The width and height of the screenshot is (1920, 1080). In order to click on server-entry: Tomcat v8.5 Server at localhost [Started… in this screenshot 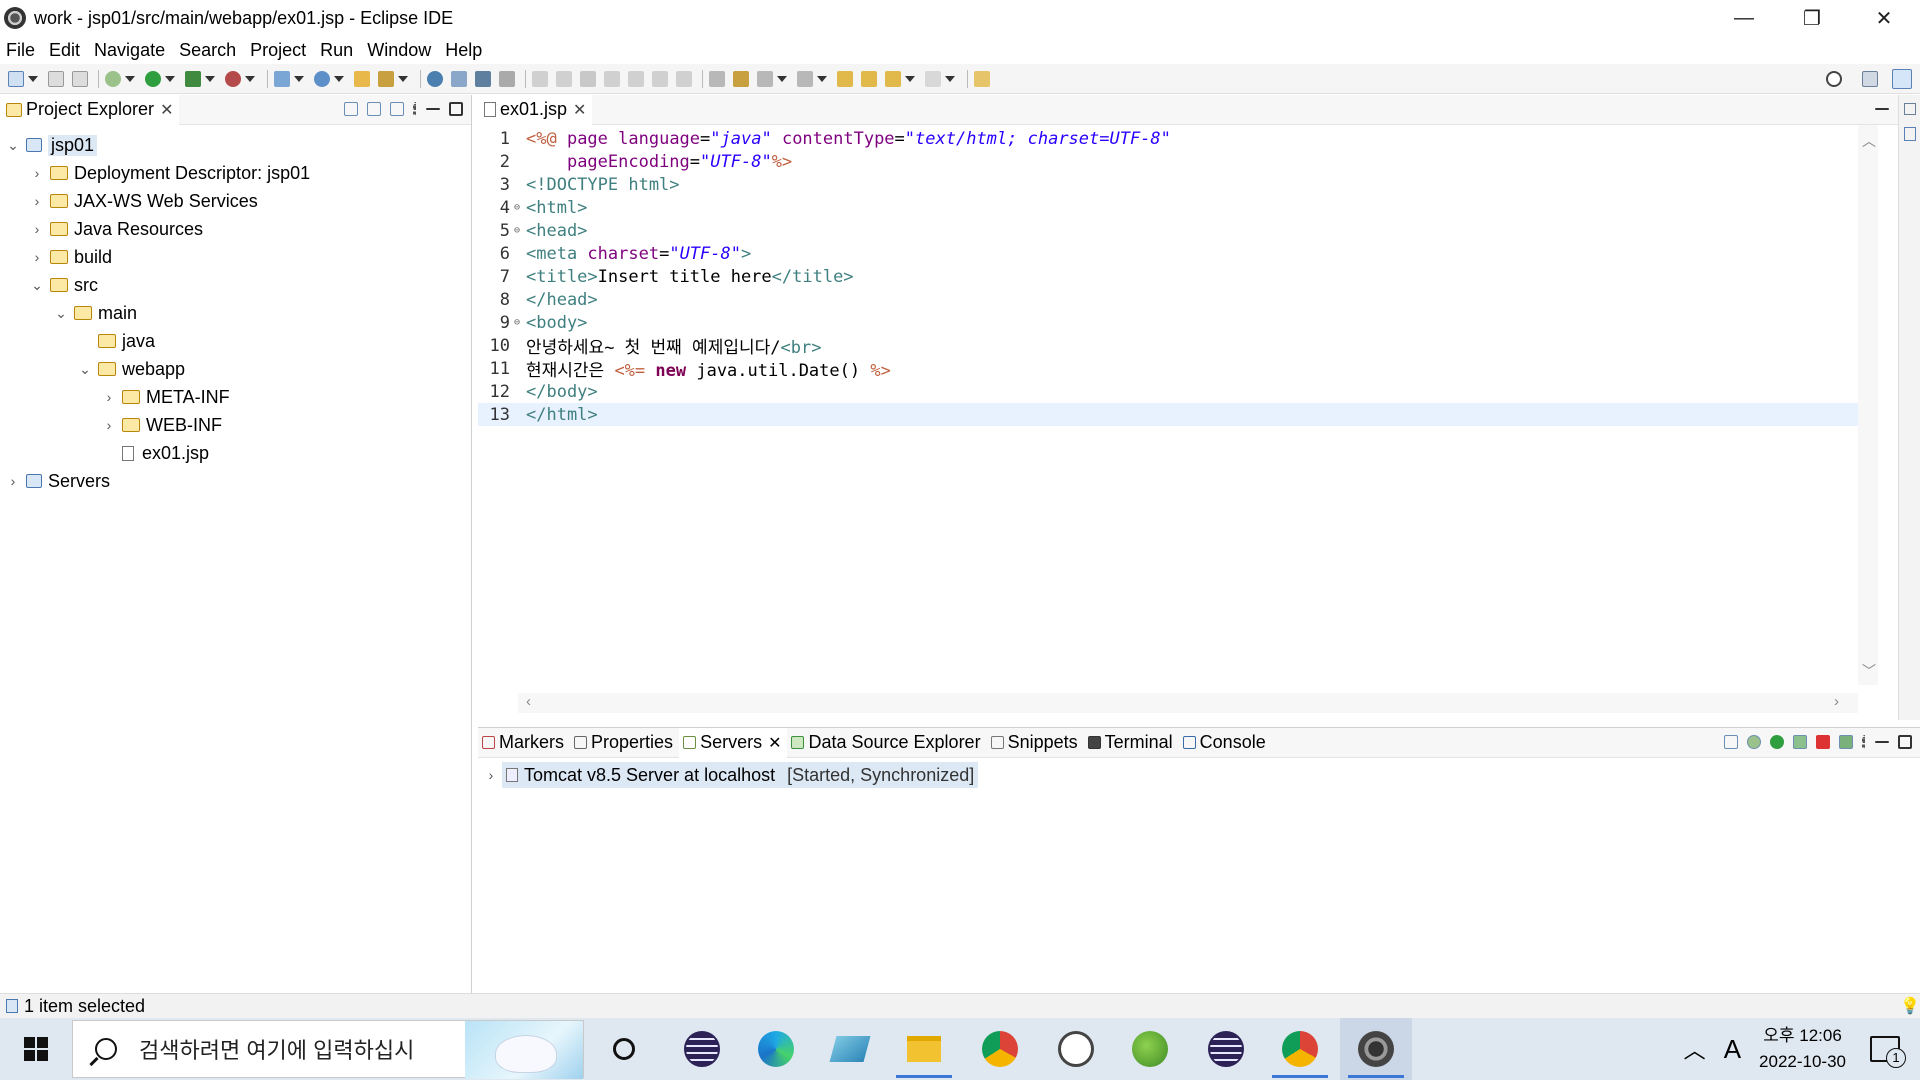, I will do `click(740, 775)`.